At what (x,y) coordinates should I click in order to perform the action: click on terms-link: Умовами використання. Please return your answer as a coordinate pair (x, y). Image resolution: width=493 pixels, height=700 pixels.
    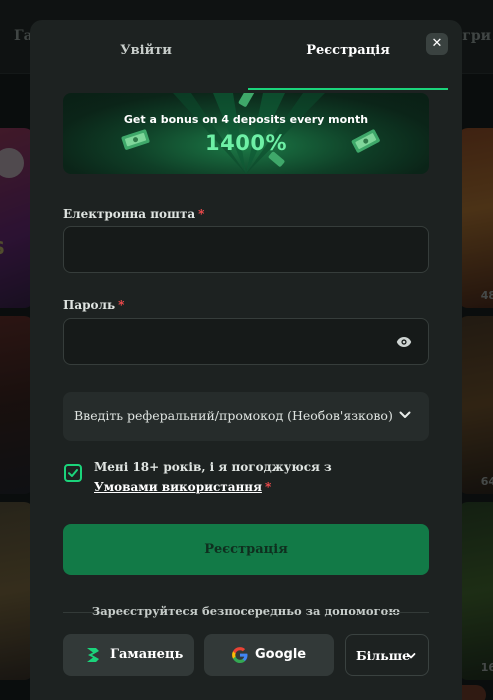
    Looking at the image, I should click on (178, 487).